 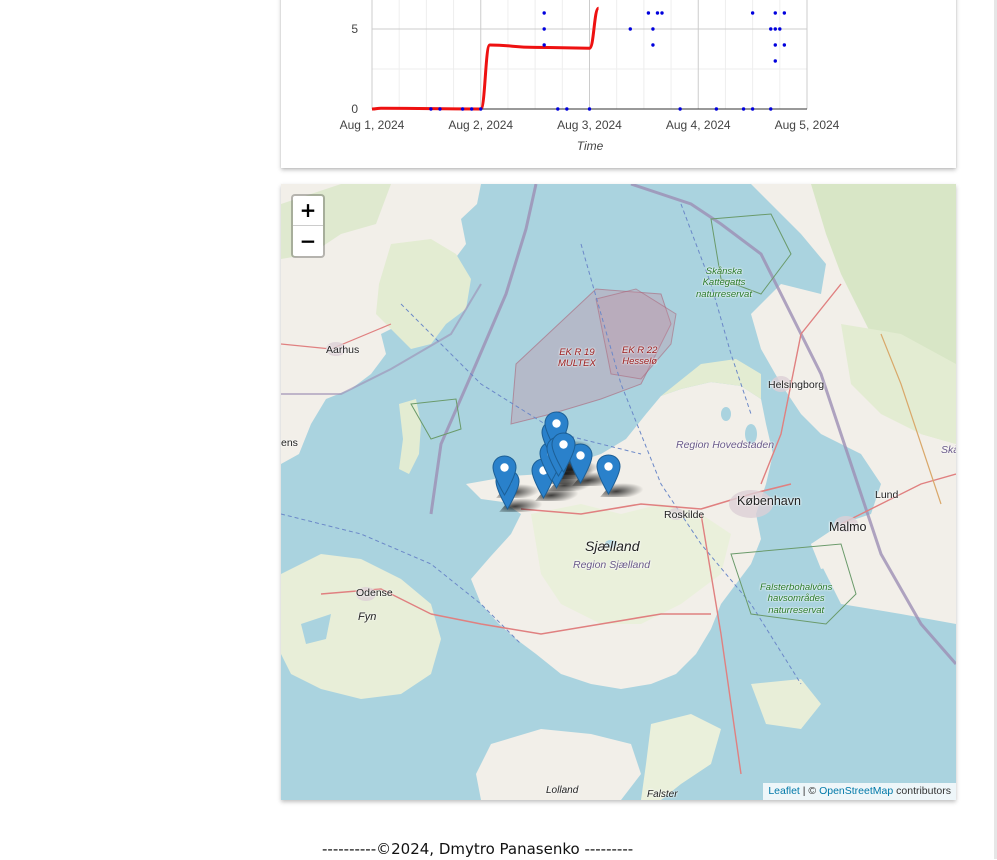 What do you see at coordinates (640, 350) in the screenshot?
I see `label-ek-r-22-line1: EK R 22` at bounding box center [640, 350].